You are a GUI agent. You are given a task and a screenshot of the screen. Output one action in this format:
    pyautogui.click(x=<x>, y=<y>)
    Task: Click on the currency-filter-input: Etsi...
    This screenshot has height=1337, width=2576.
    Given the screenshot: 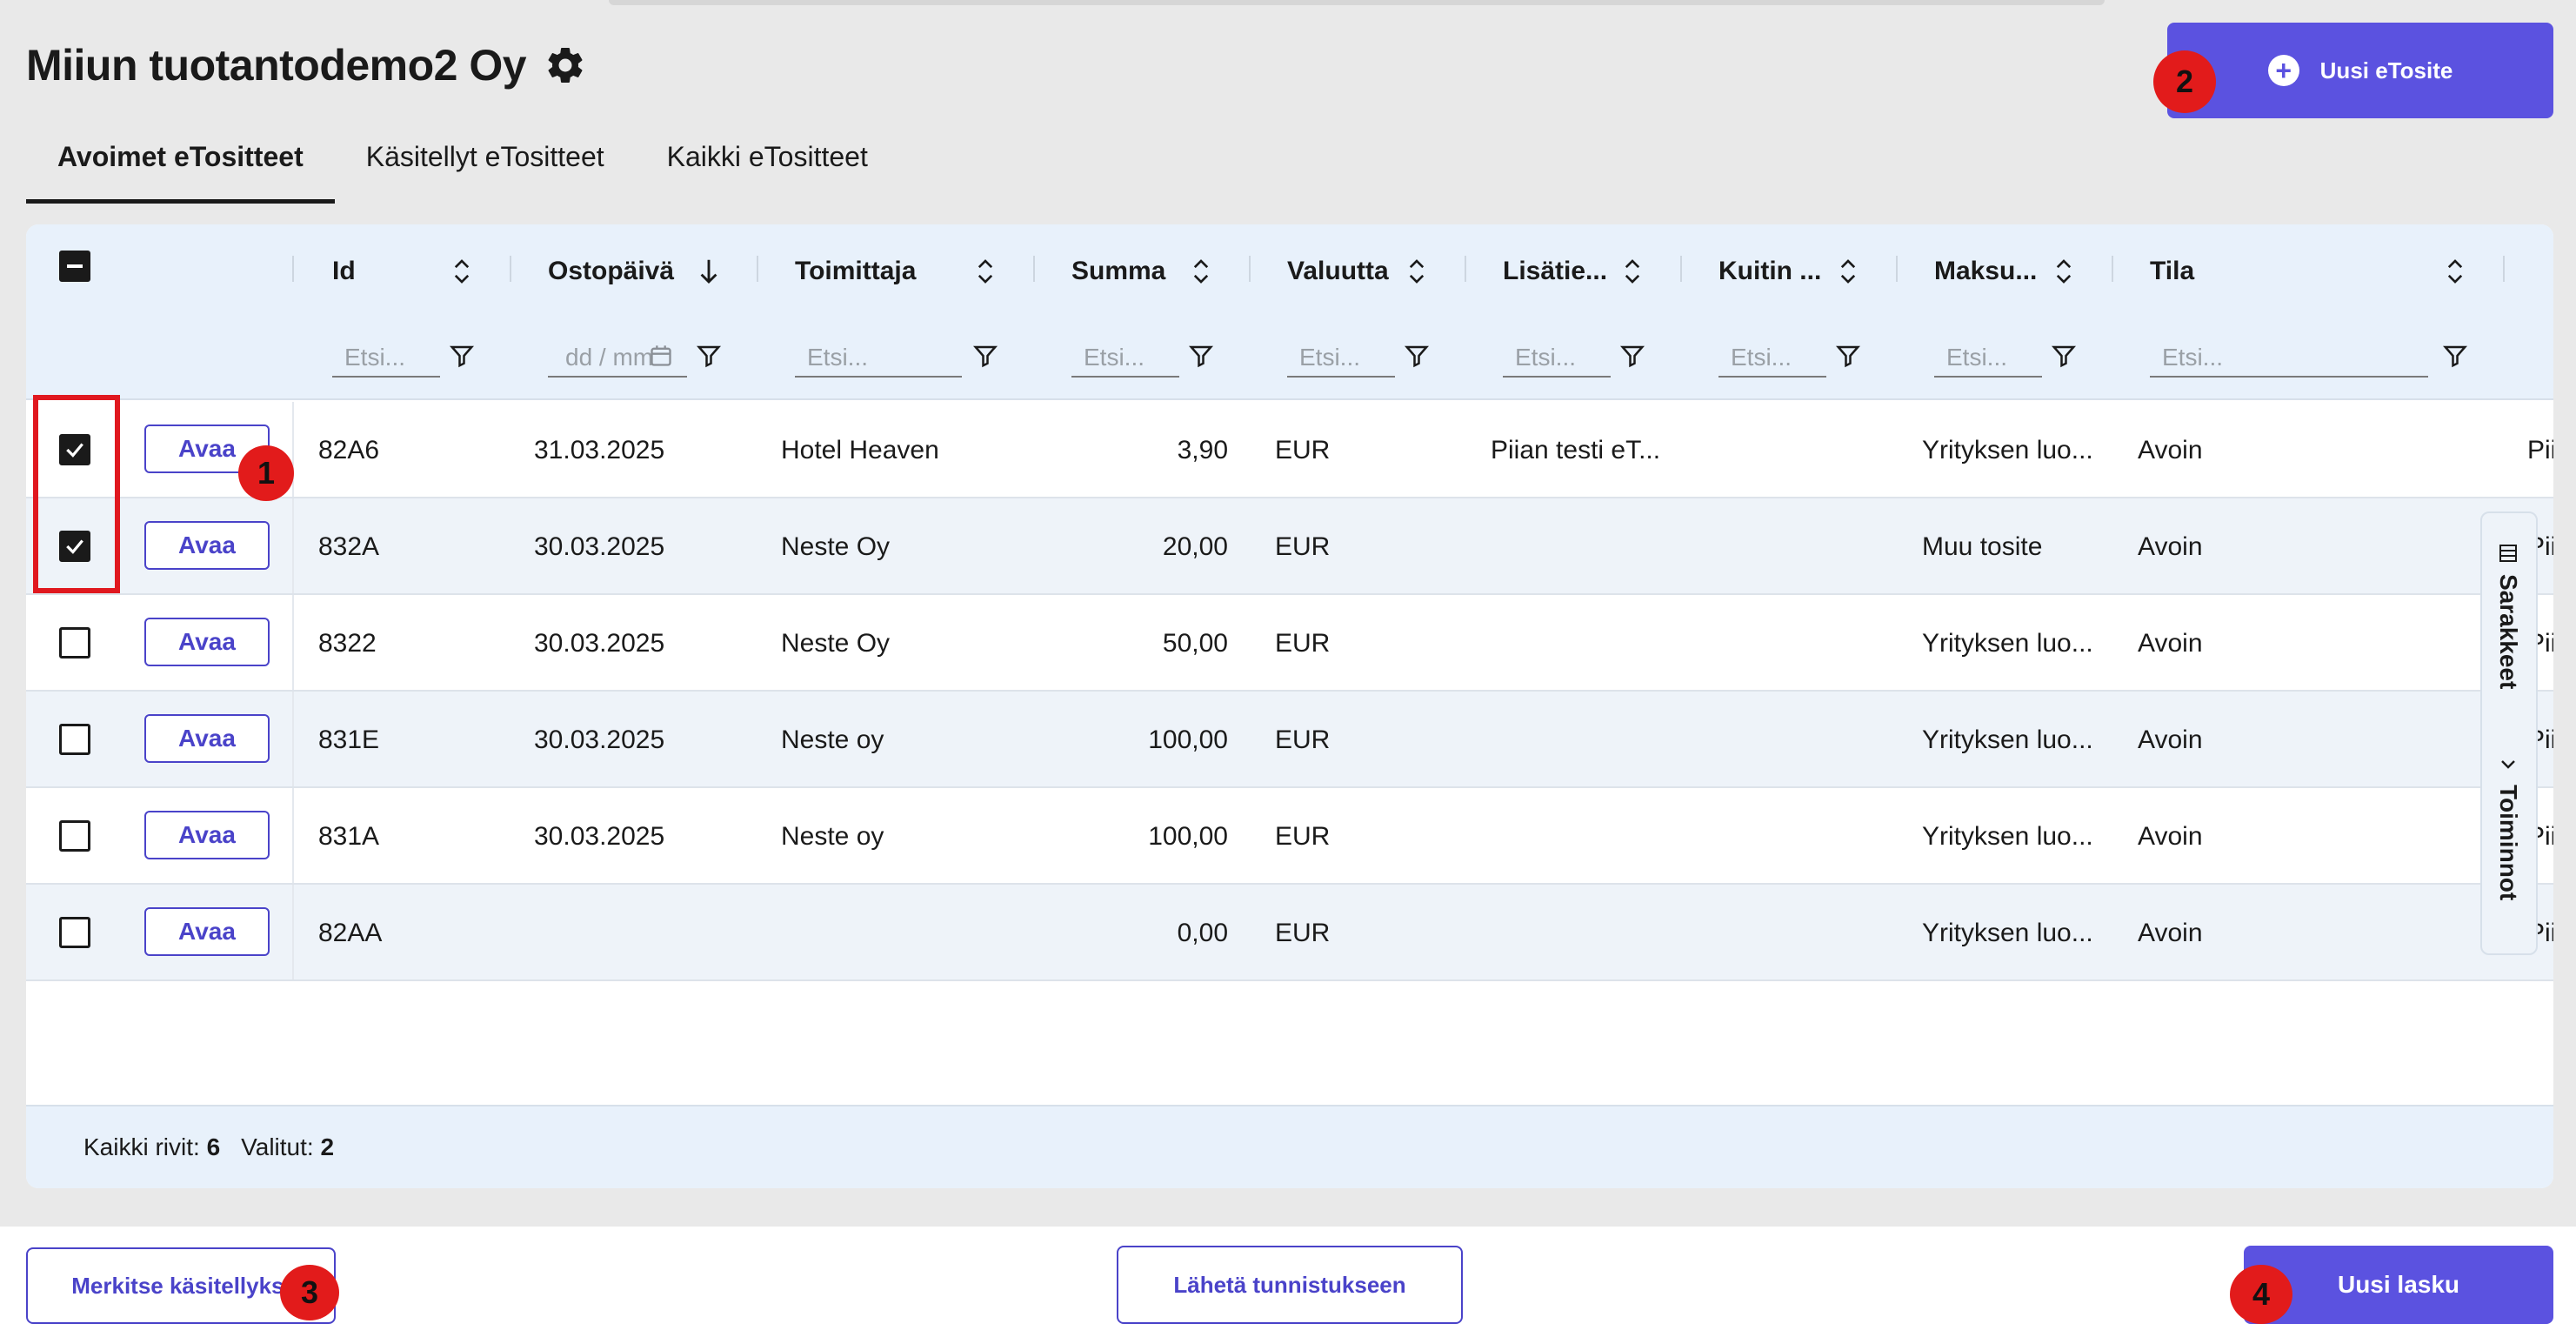 What is the action you would take?
    pyautogui.click(x=1341, y=358)
    